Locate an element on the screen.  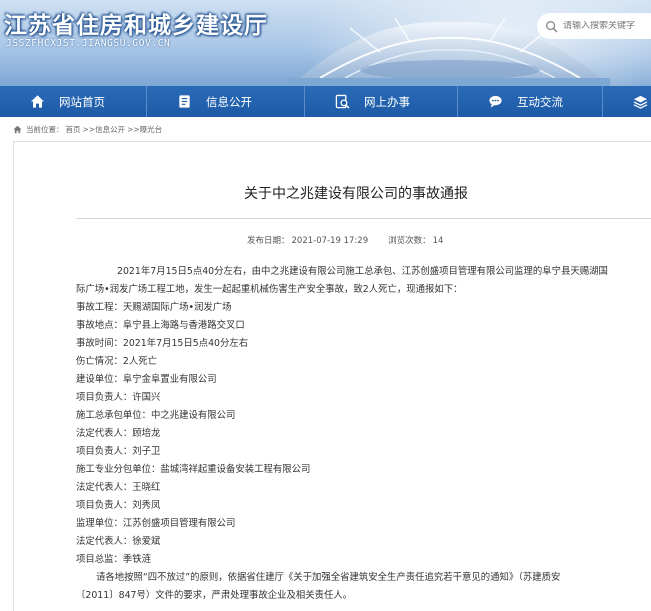
detail-line: 法定代表人：王晓红 is located at coordinates (118, 487).